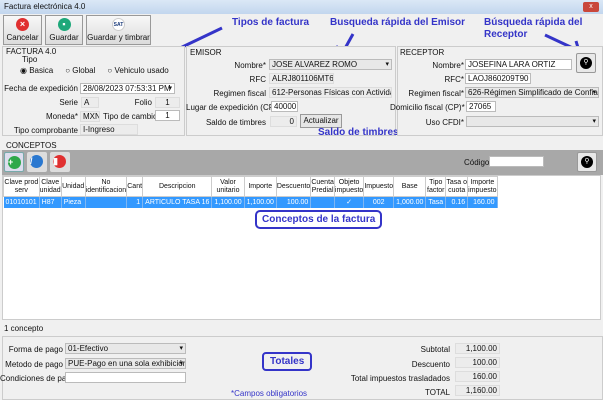 The width and height of the screenshot is (603, 400). Describe the element at coordinates (73, 202) in the screenshot. I see `table-cell: Pieza` at that location.